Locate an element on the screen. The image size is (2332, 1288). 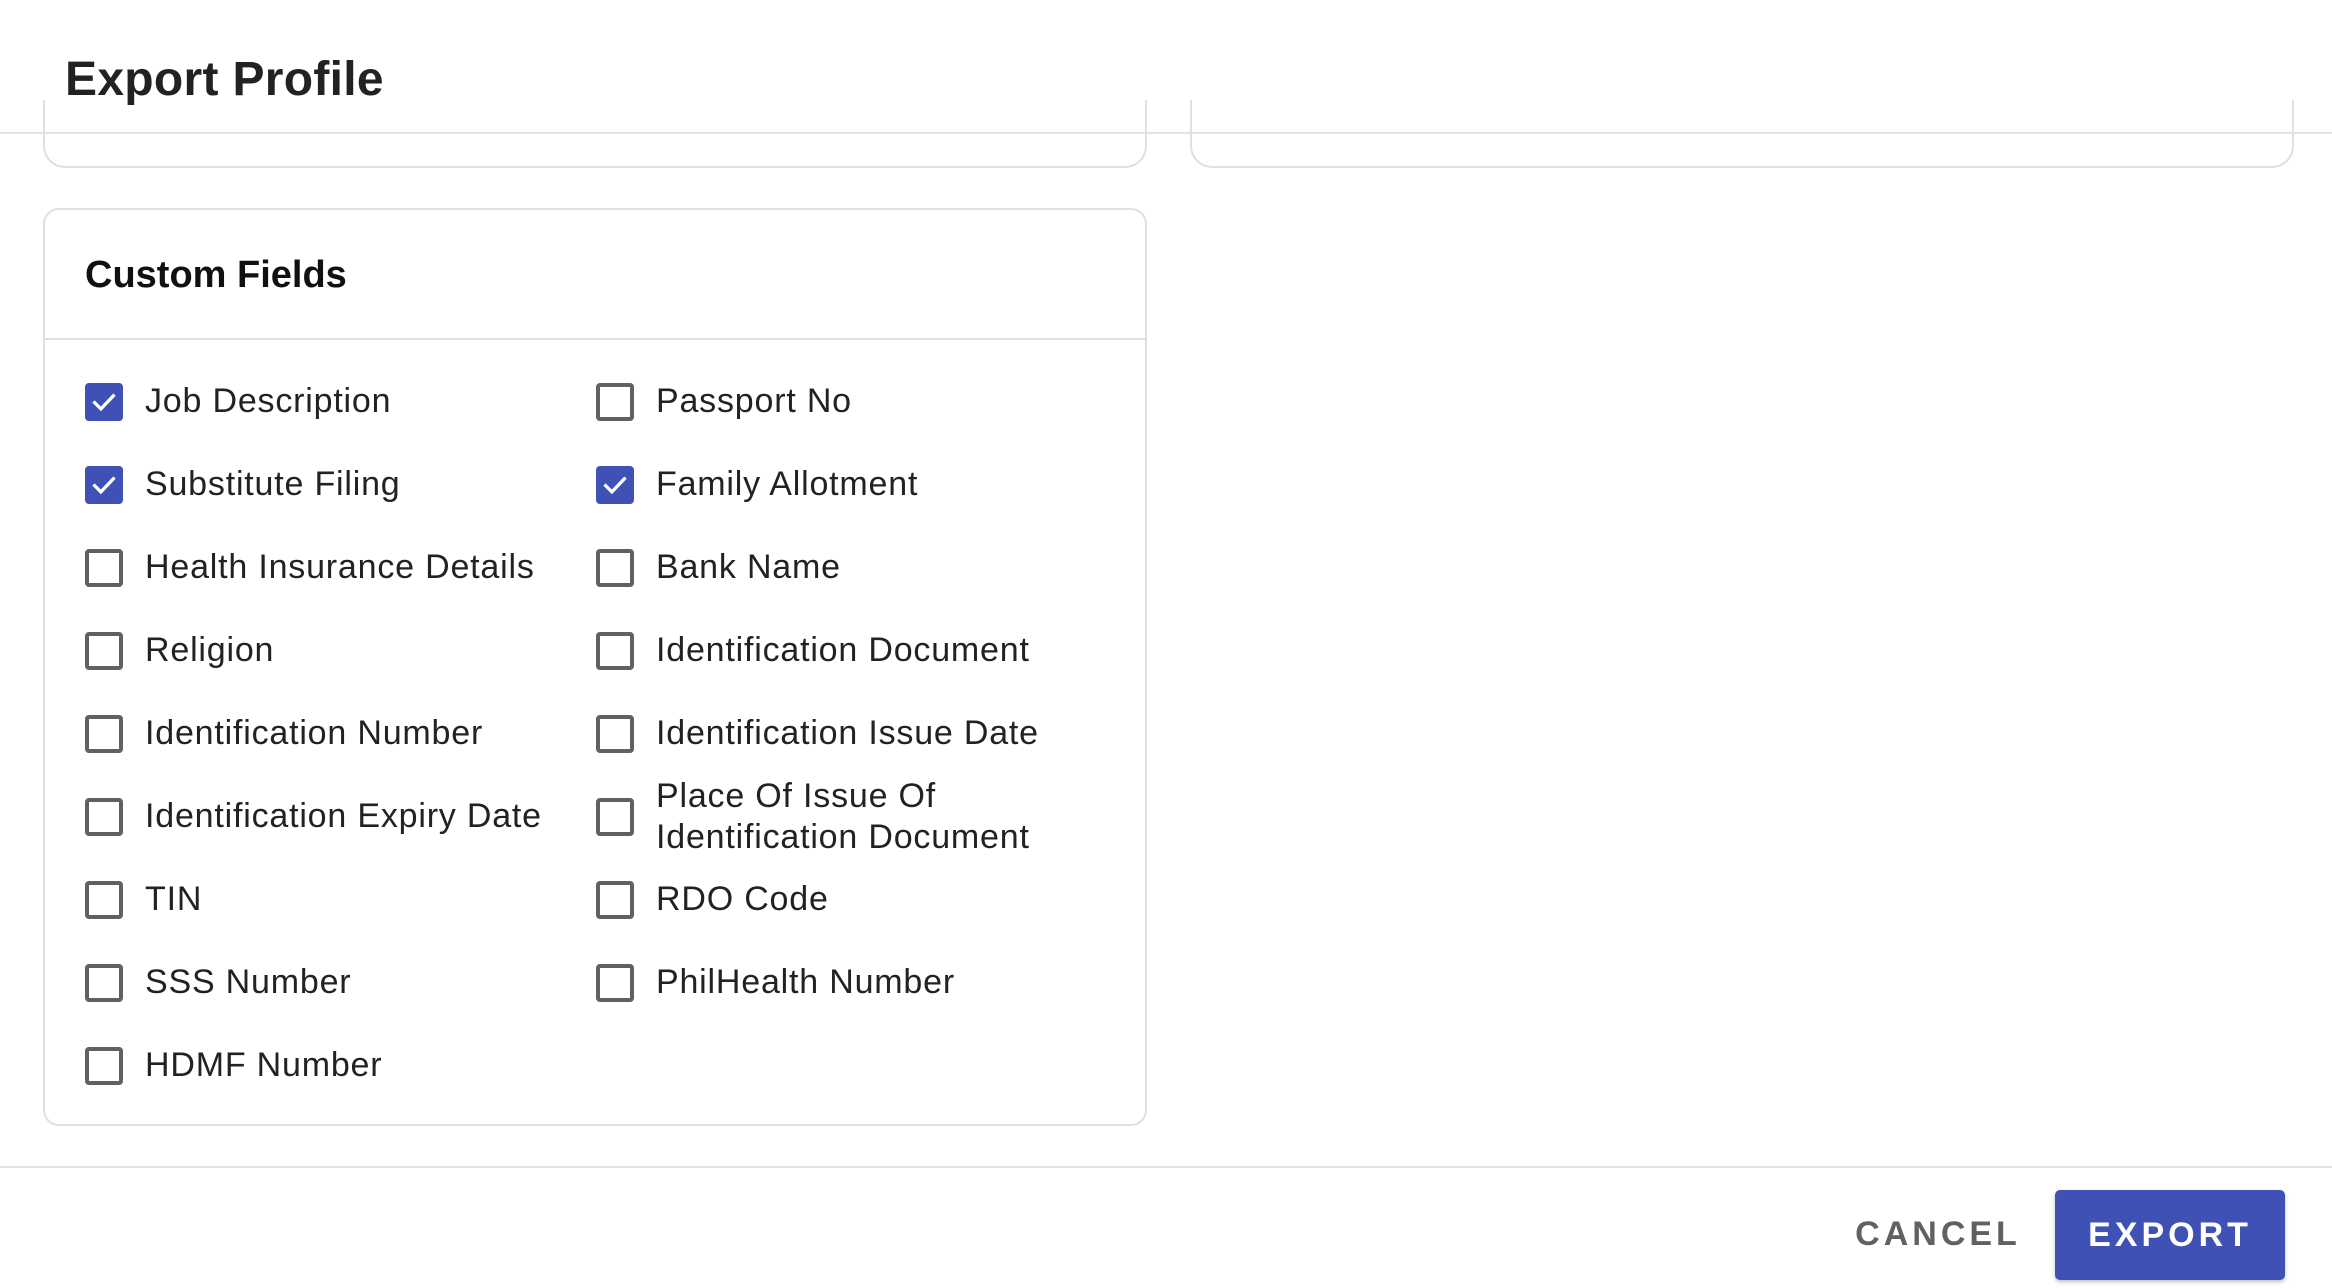
custom-field-option: Identification Issue Date is located at coordinates (856, 733).